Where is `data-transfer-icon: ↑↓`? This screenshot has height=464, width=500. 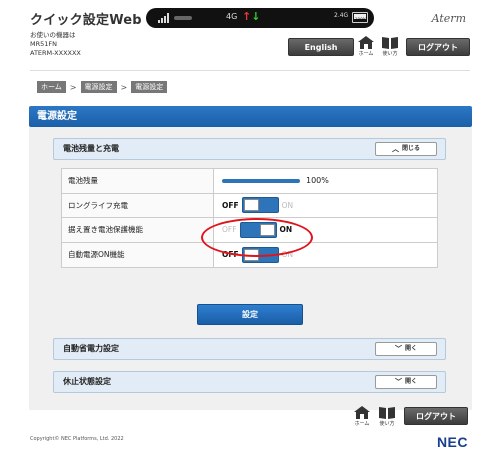 data-transfer-icon: ↑↓ is located at coordinates (251, 16).